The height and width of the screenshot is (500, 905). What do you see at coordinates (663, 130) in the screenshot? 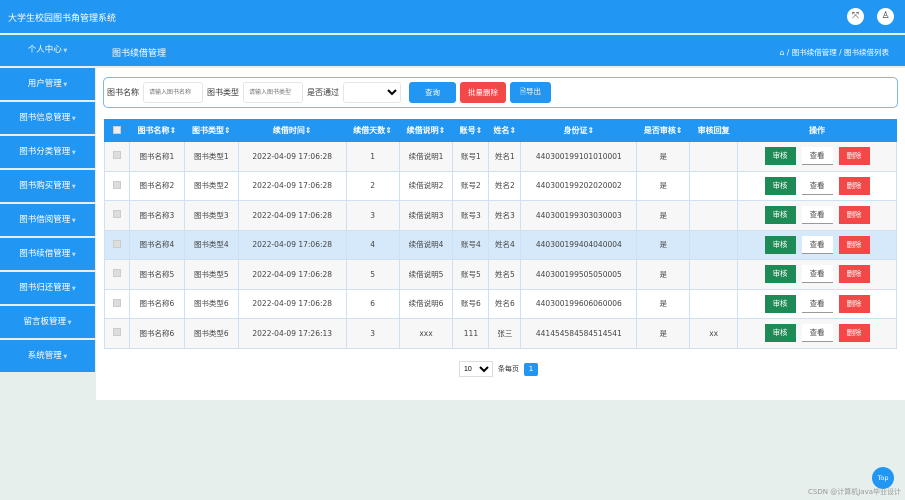
I see `column-header: 是否审核⇕` at bounding box center [663, 130].